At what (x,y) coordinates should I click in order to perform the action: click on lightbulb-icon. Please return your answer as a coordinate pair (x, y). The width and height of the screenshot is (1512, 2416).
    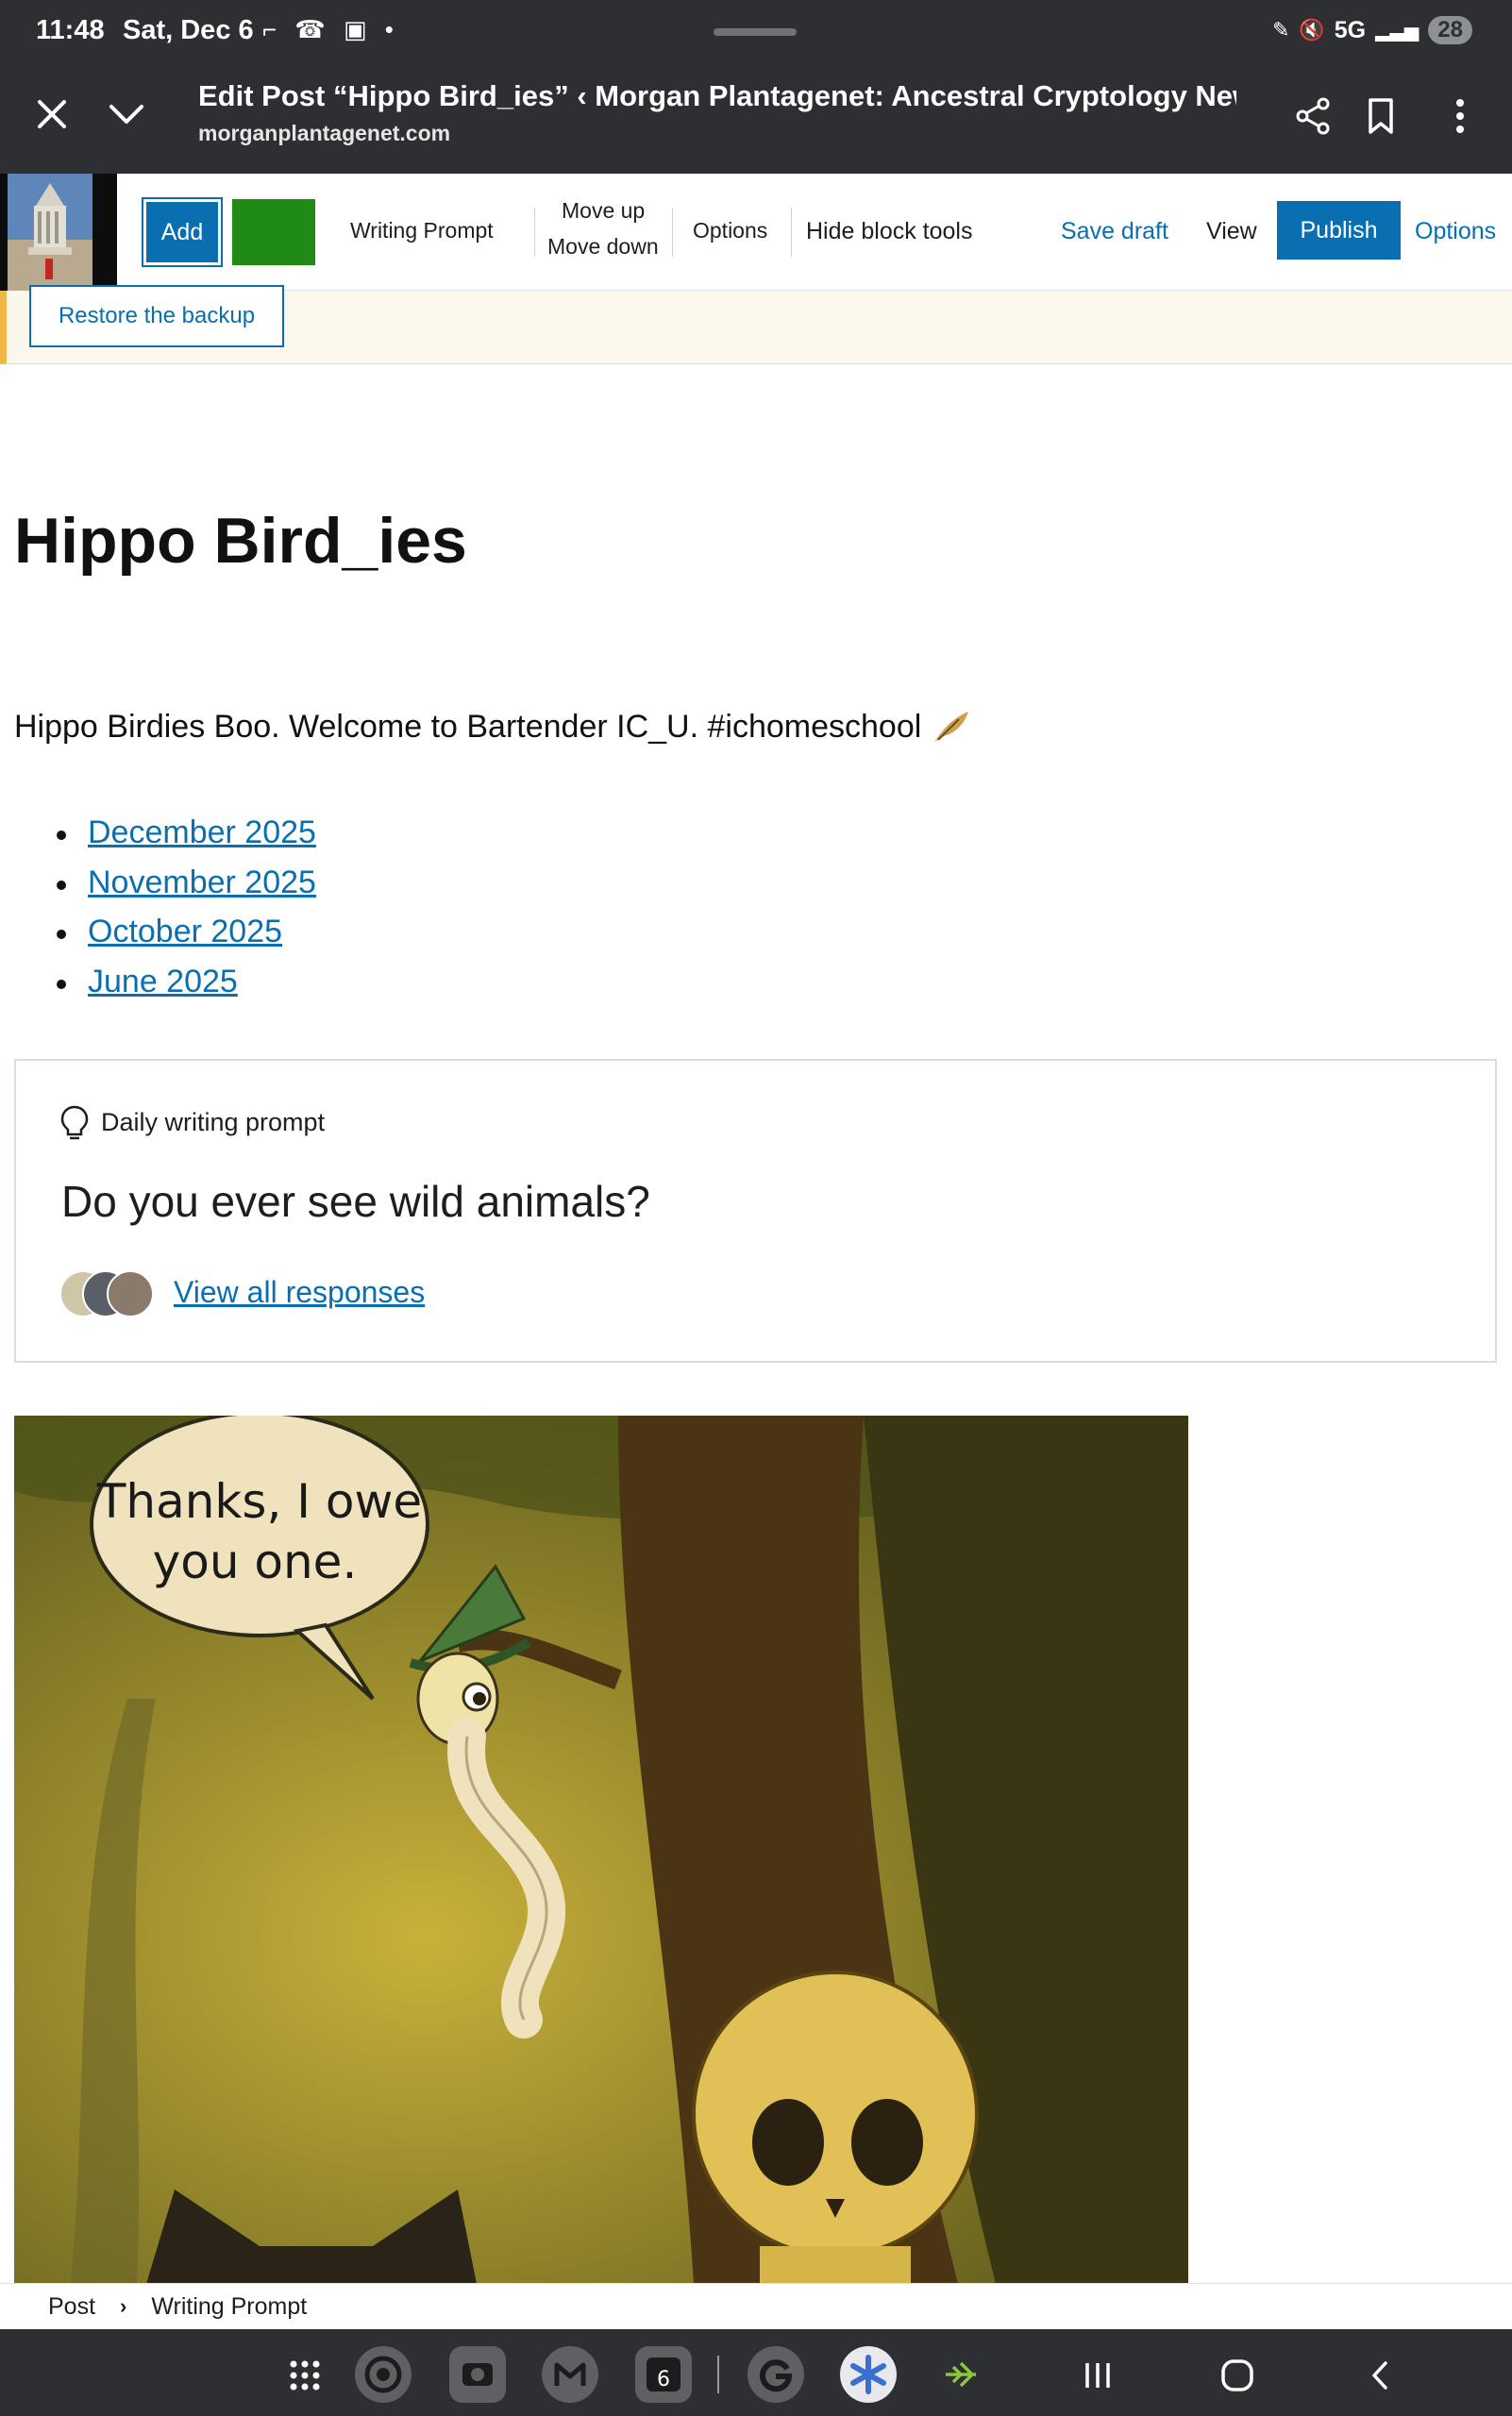
    Looking at the image, I should click on (74, 1122).